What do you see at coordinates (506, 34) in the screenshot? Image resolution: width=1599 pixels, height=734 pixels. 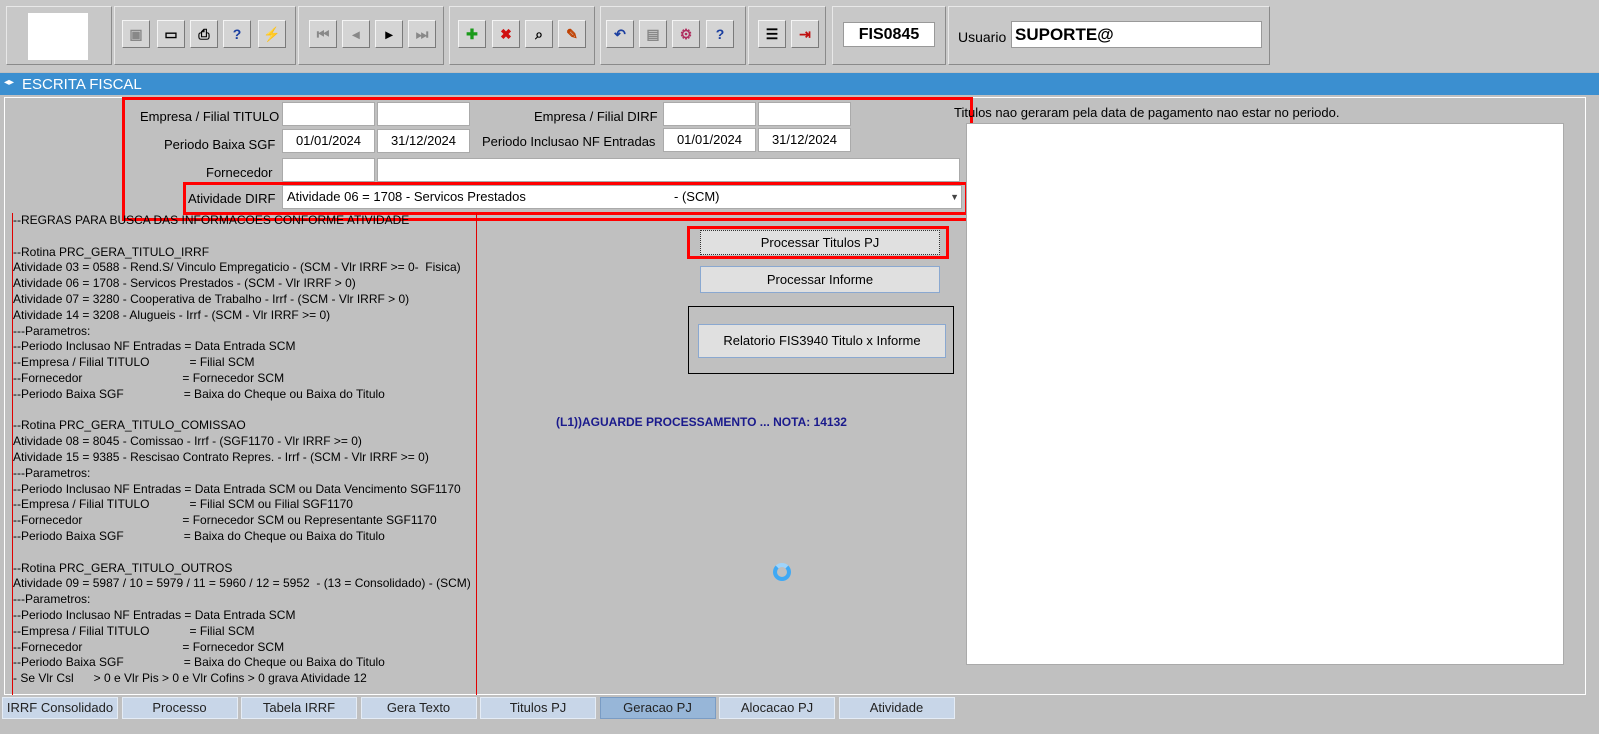 I see `delete-record-icon: ✖` at bounding box center [506, 34].